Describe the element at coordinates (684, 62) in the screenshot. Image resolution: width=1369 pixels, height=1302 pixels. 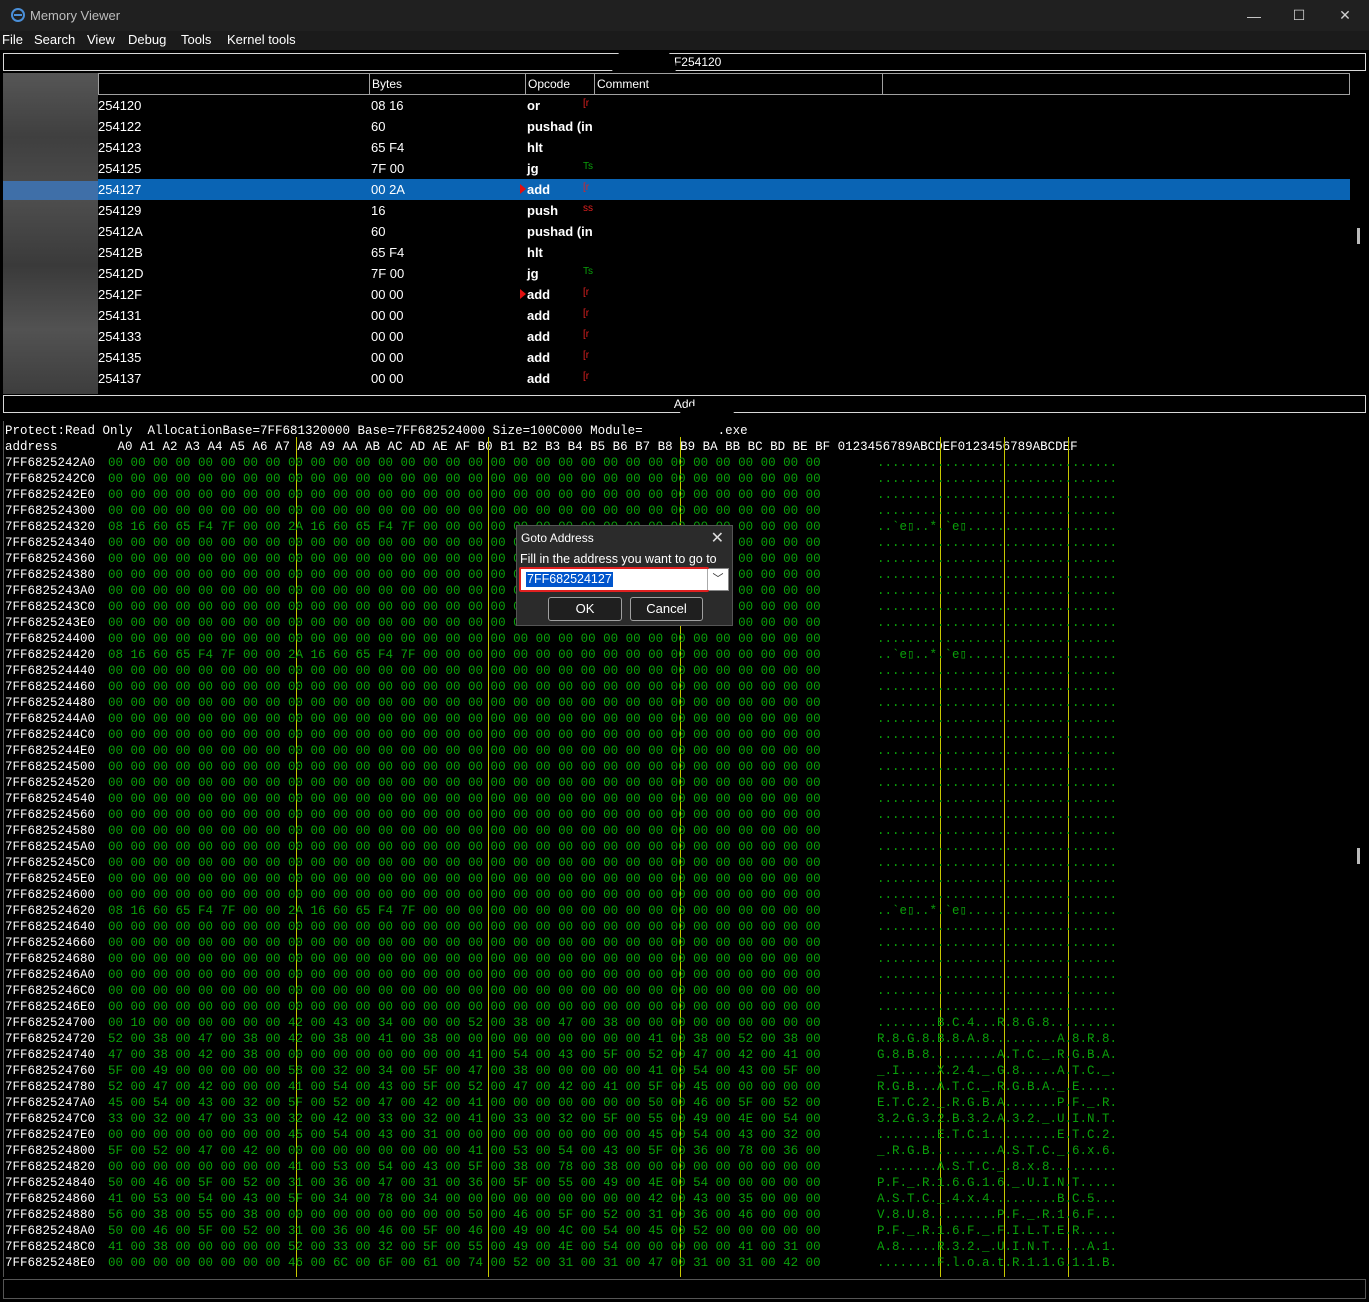
I see `address-bar: exe+F254120` at that location.